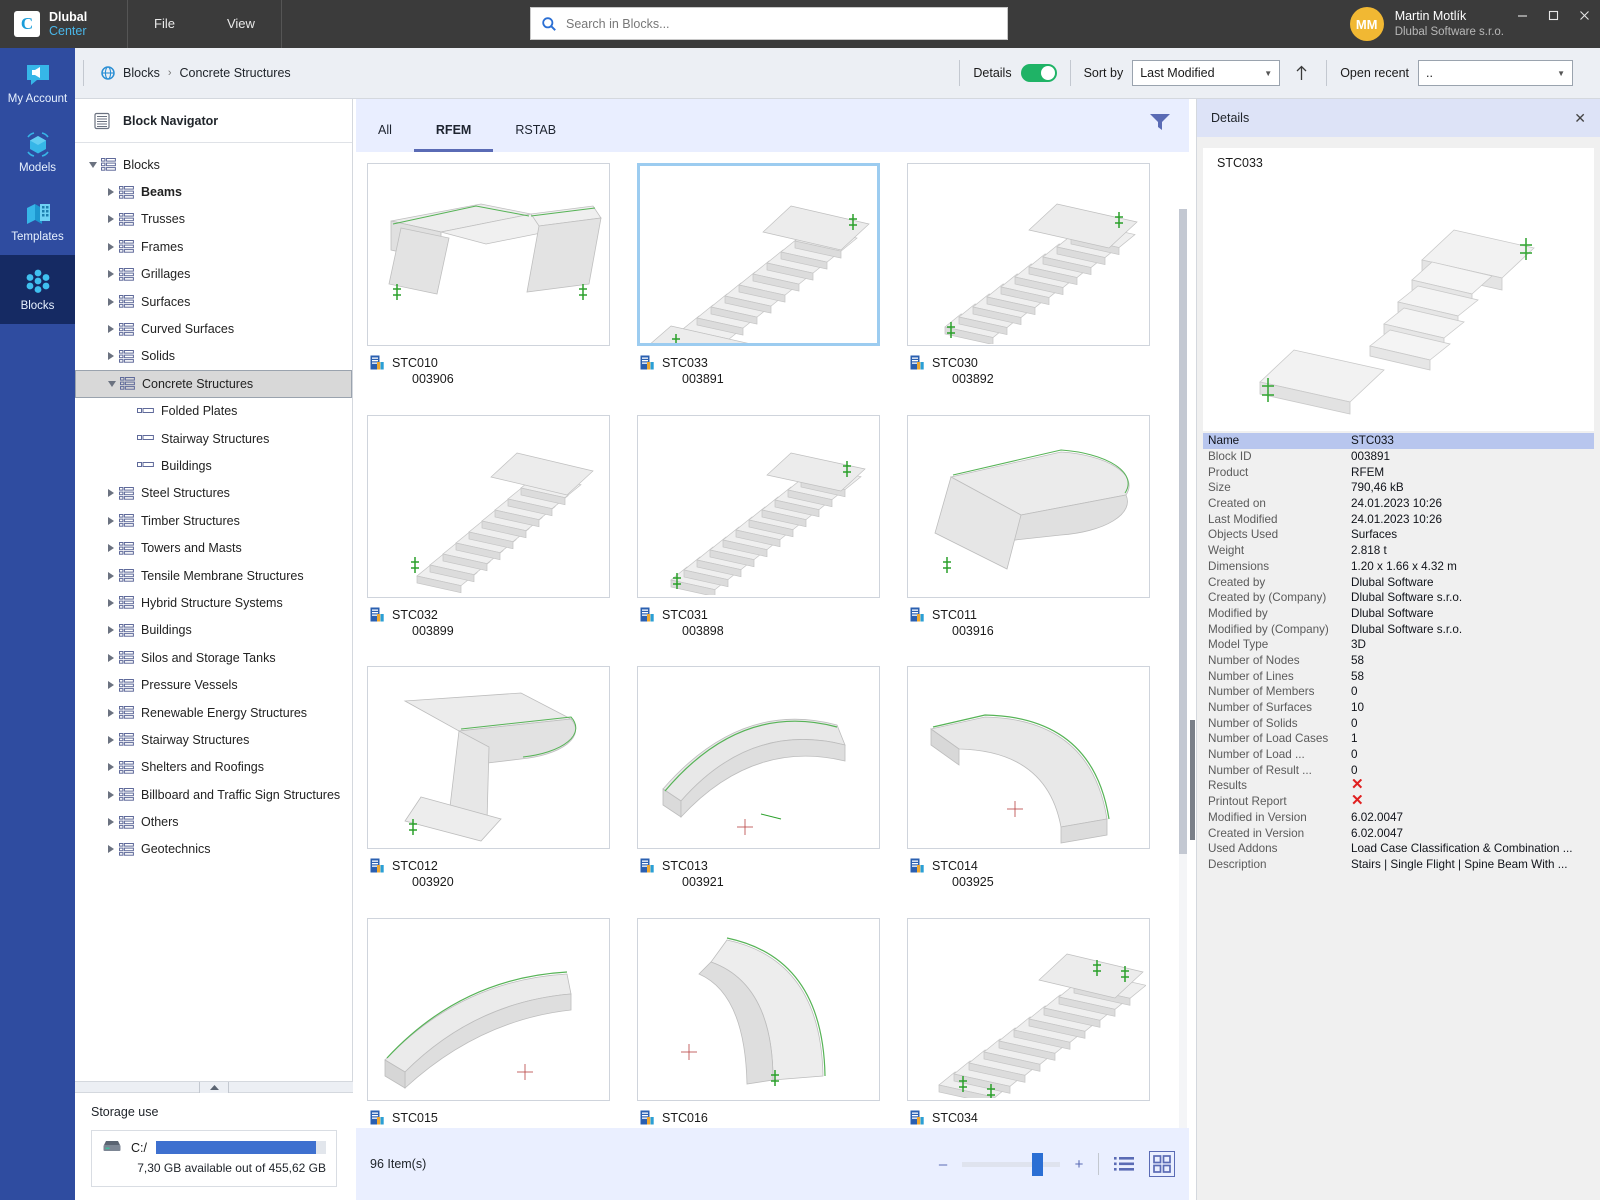 This screenshot has height=1200, width=1600. What do you see at coordinates (385, 130) in the screenshot?
I see `tab-all: All` at bounding box center [385, 130].